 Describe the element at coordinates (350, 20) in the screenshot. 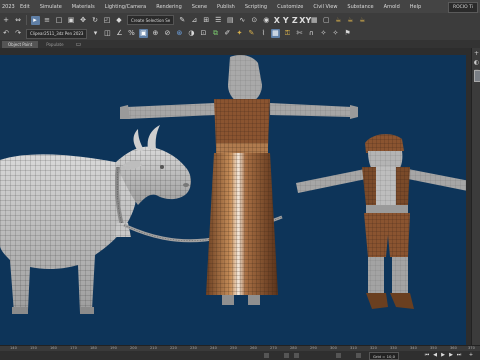

I see `render-iterative-icon: ☕` at that location.